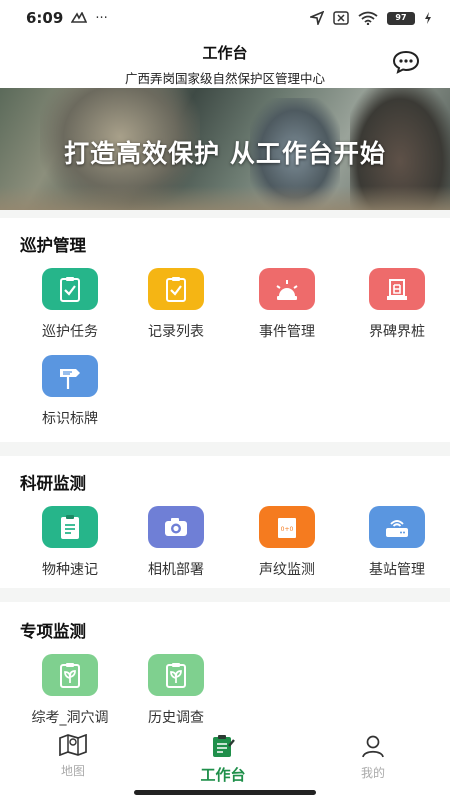 The width and height of the screenshot is (450, 800). What do you see at coordinates (79, 17) in the screenshot?
I see `notification-icon` at bounding box center [79, 17].